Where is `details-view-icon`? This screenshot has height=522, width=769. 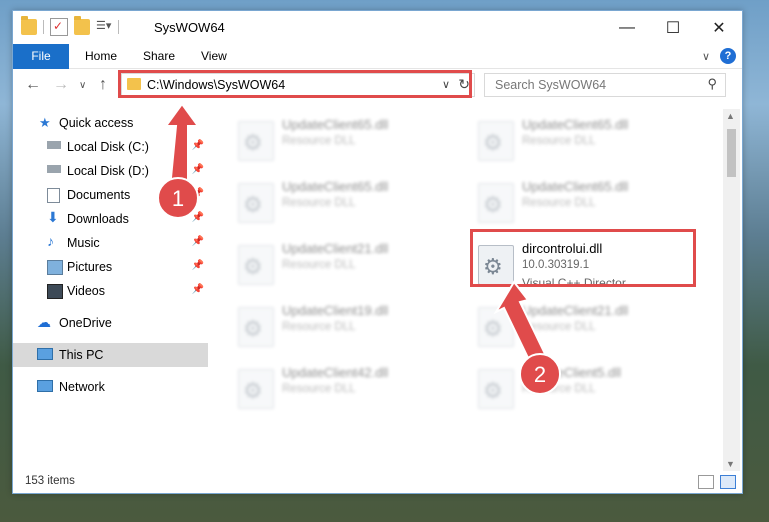
details-view-icon is located at coordinates (706, 482).